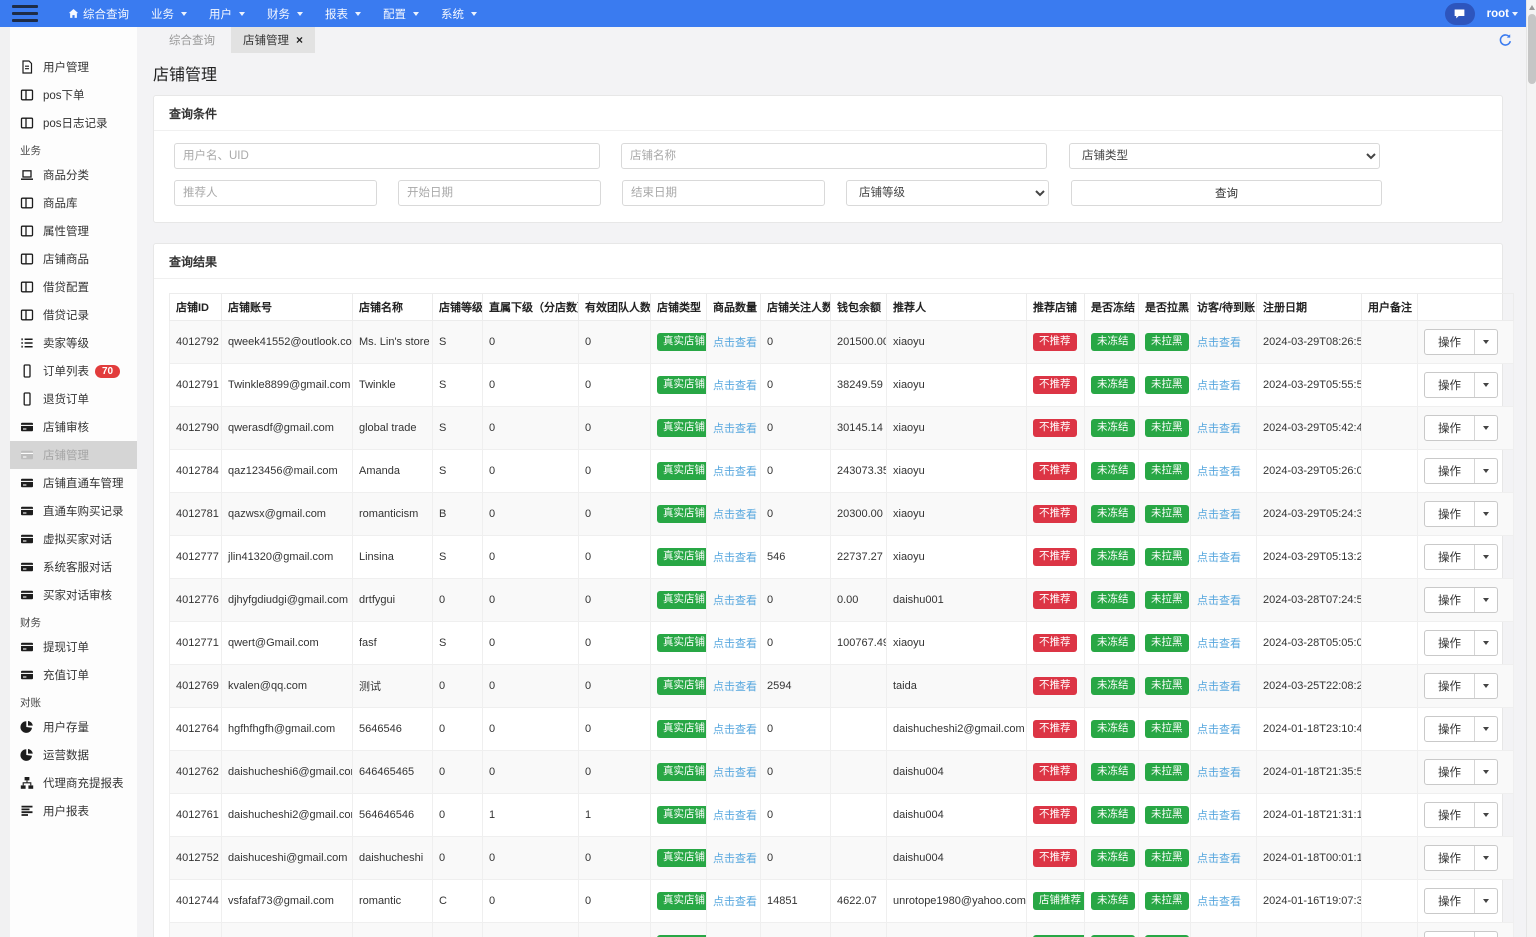  Describe the element at coordinates (1224, 156) in the screenshot. I see `shop-type-select: 店铺类型` at that location.